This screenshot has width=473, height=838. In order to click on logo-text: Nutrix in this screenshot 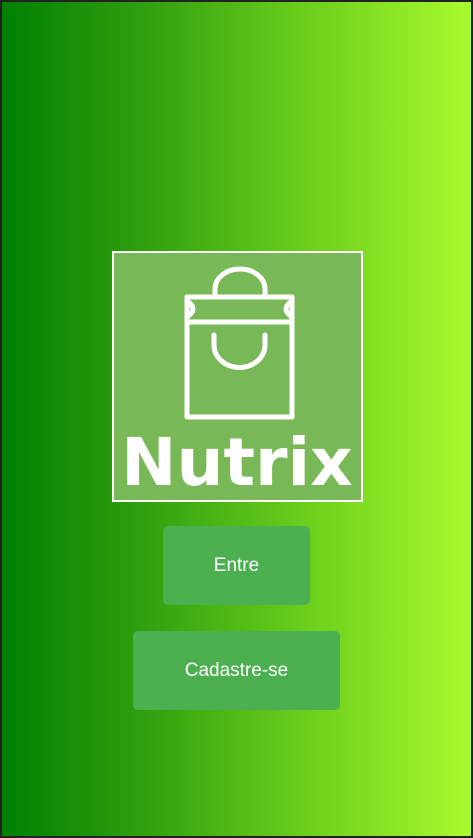, I will do `click(237, 462)`.